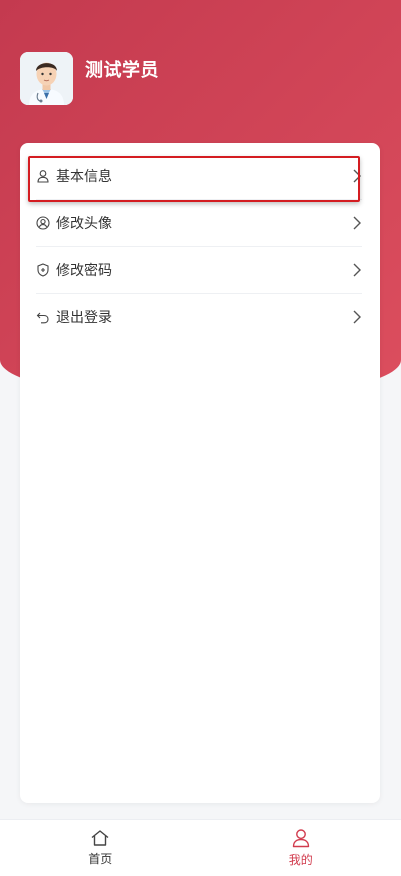 This screenshot has height=876, width=401. What do you see at coordinates (84, 318) in the screenshot?
I see `menu-item-label: 退出登录` at bounding box center [84, 318].